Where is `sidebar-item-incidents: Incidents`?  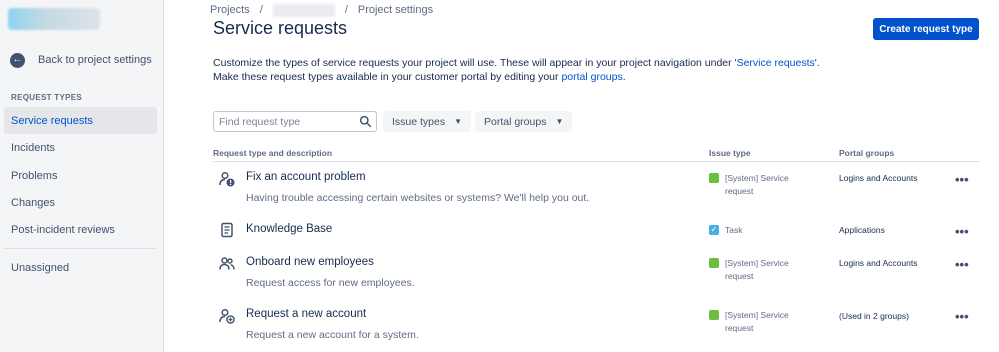 sidebar-item-incidents: Incidents is located at coordinates (80, 147).